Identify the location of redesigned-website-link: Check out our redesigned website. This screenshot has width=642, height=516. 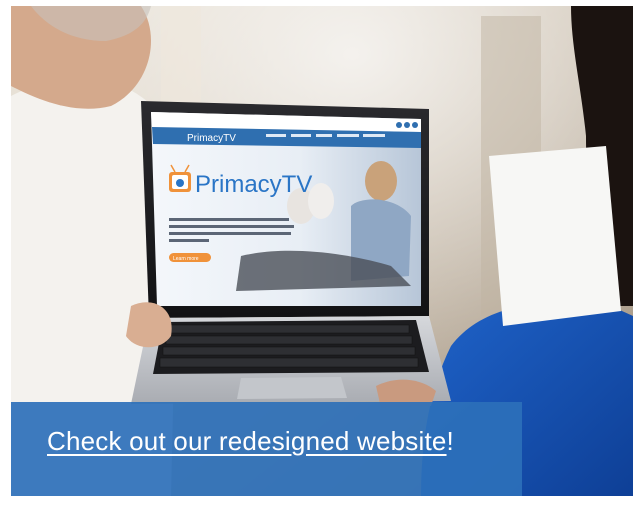
(247, 441).